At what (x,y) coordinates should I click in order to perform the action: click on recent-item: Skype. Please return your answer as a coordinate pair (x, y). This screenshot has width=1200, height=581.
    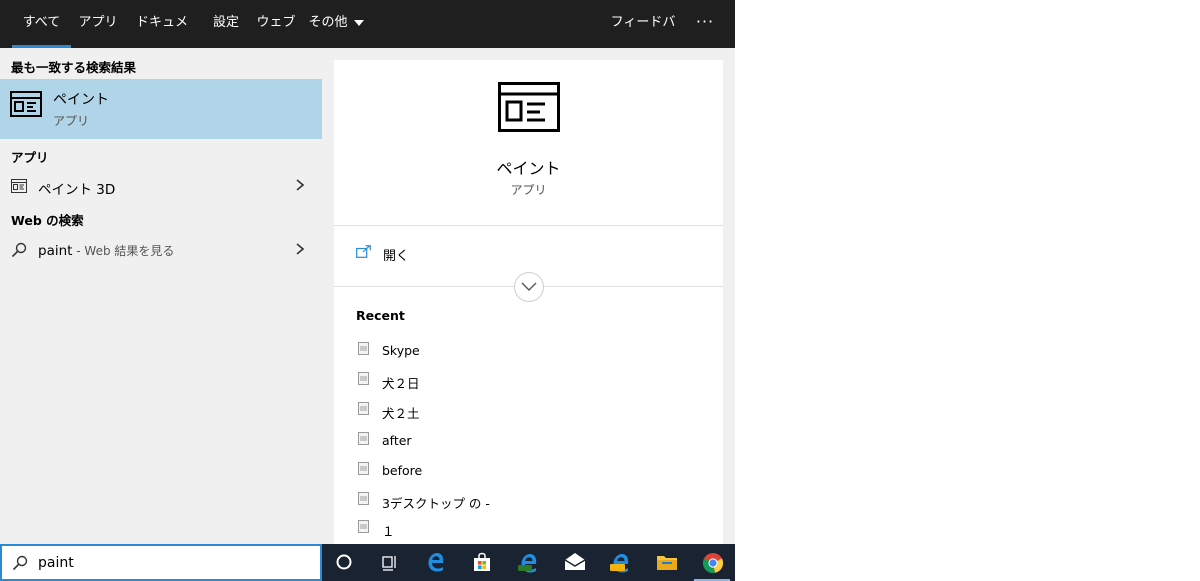
    Looking at the image, I should click on (528, 352).